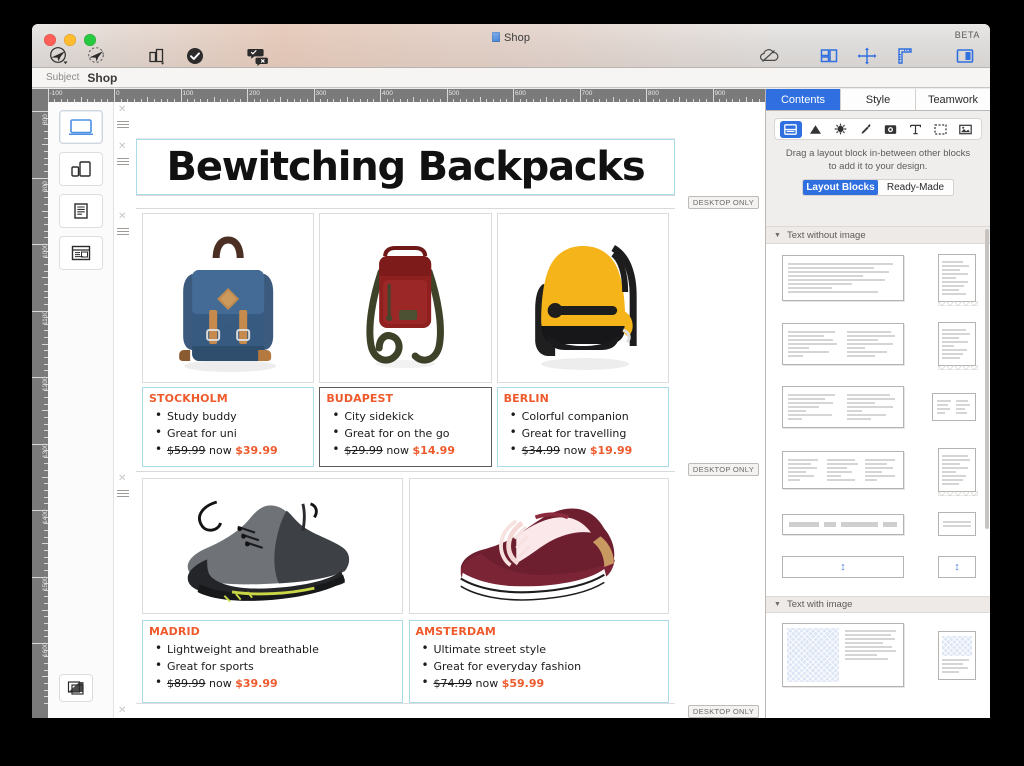 This screenshot has width=1024, height=766. What do you see at coordinates (878, 604) in the screenshot?
I see `group-header-text-with-image: ▼ Text with image` at bounding box center [878, 604].